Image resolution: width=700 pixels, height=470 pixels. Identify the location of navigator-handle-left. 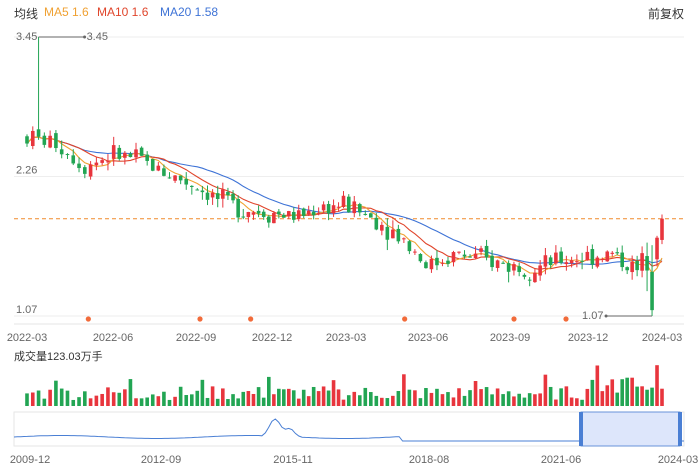
(581, 429).